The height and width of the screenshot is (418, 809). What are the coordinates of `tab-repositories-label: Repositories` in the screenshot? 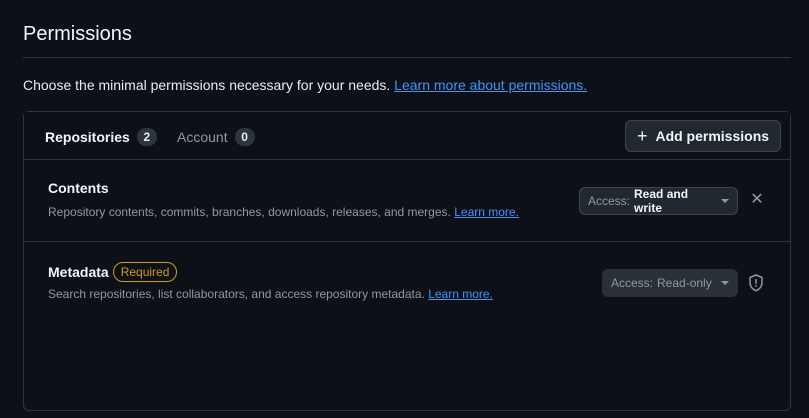 It's located at (87, 137).